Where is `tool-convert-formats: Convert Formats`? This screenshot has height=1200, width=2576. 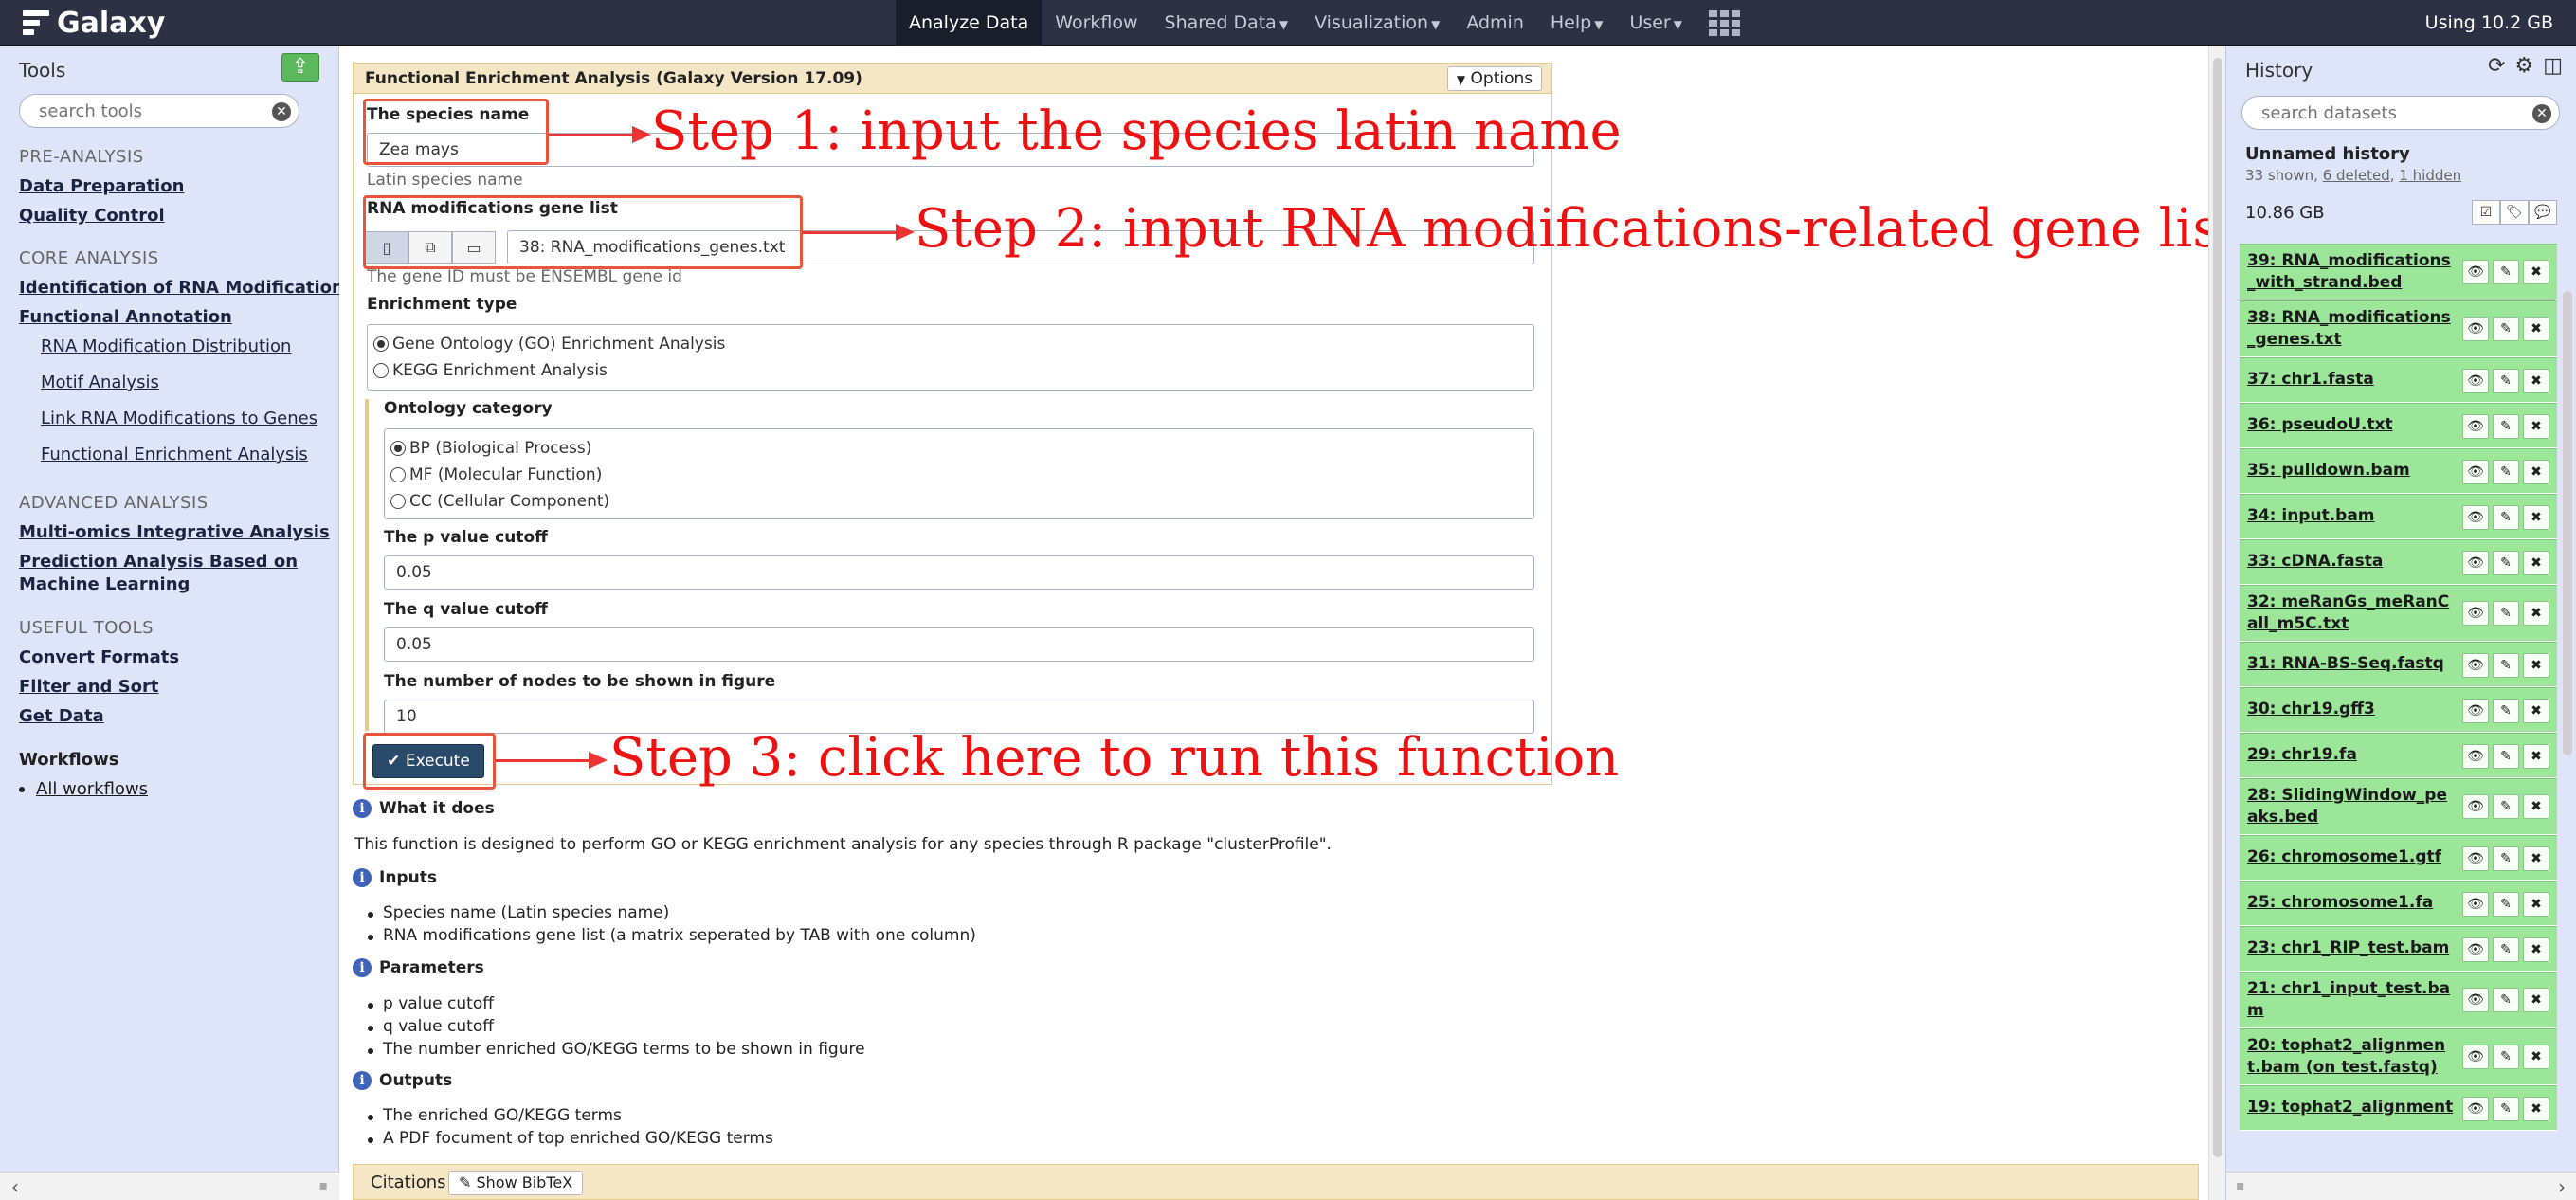
tool-convert-formats: Convert Formats is located at coordinates (99, 657).